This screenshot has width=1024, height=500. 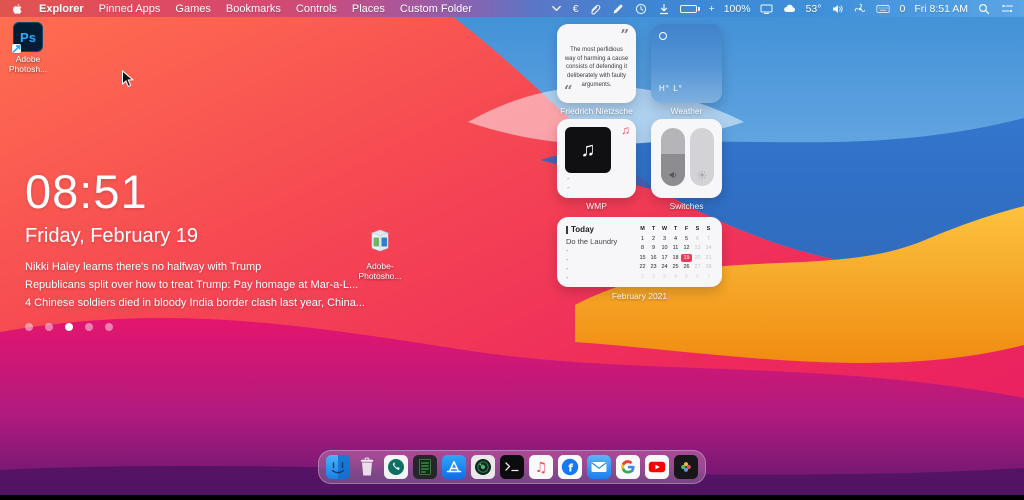 I want to click on calendar-day: 28, so click(x=708, y=267).